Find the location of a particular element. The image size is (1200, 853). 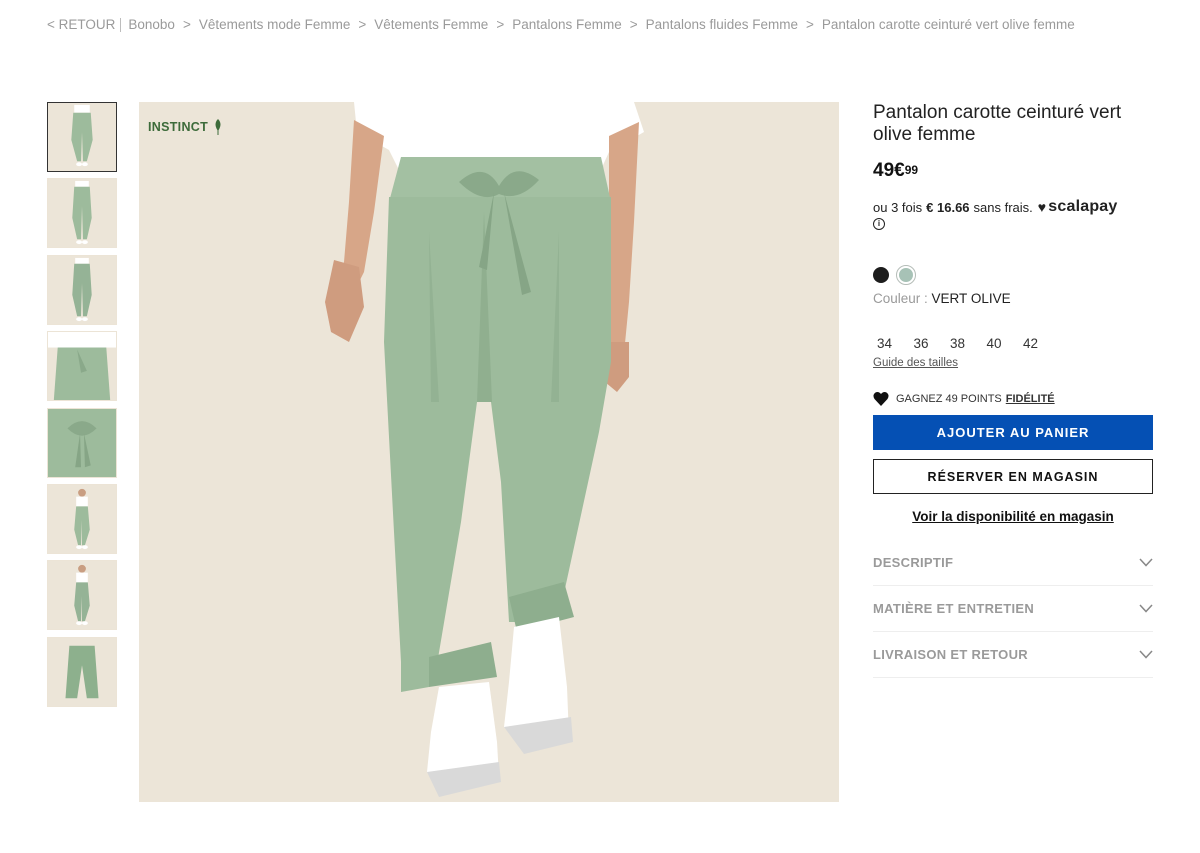

installment-prefix: ou 3 fois is located at coordinates (898, 207).